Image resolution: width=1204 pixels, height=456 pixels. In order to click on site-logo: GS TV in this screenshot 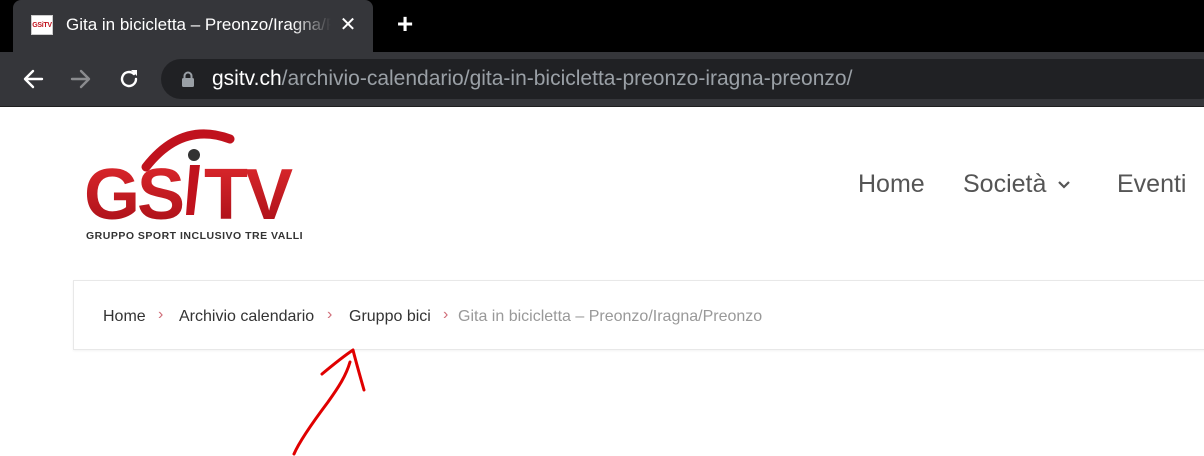, I will do `click(202, 186)`.